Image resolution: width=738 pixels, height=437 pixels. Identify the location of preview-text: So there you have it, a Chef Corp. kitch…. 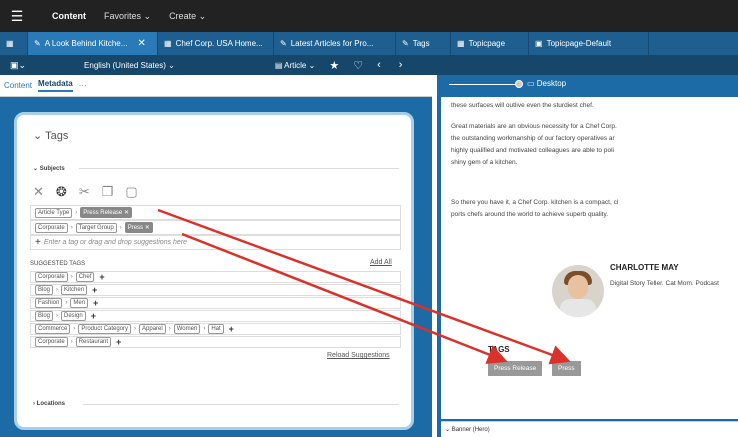
(535, 202).